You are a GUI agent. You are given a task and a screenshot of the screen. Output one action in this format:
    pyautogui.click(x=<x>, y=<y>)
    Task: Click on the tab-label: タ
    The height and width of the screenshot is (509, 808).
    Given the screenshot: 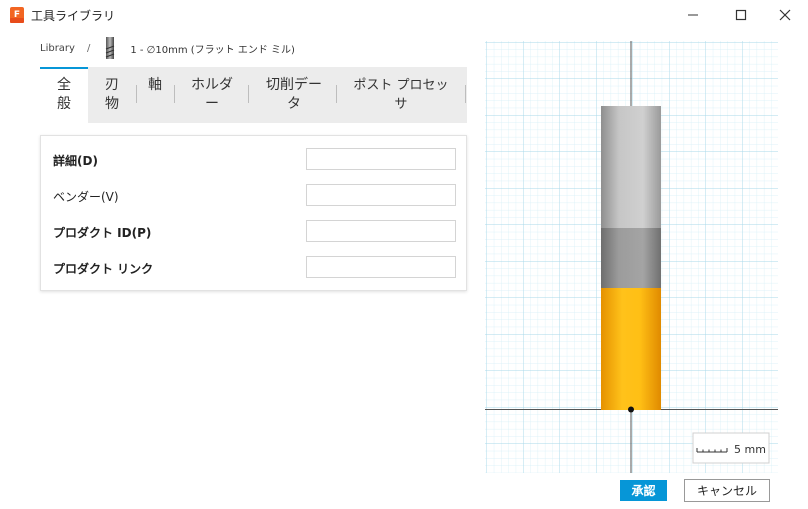 What is the action you would take?
    pyautogui.click(x=294, y=104)
    